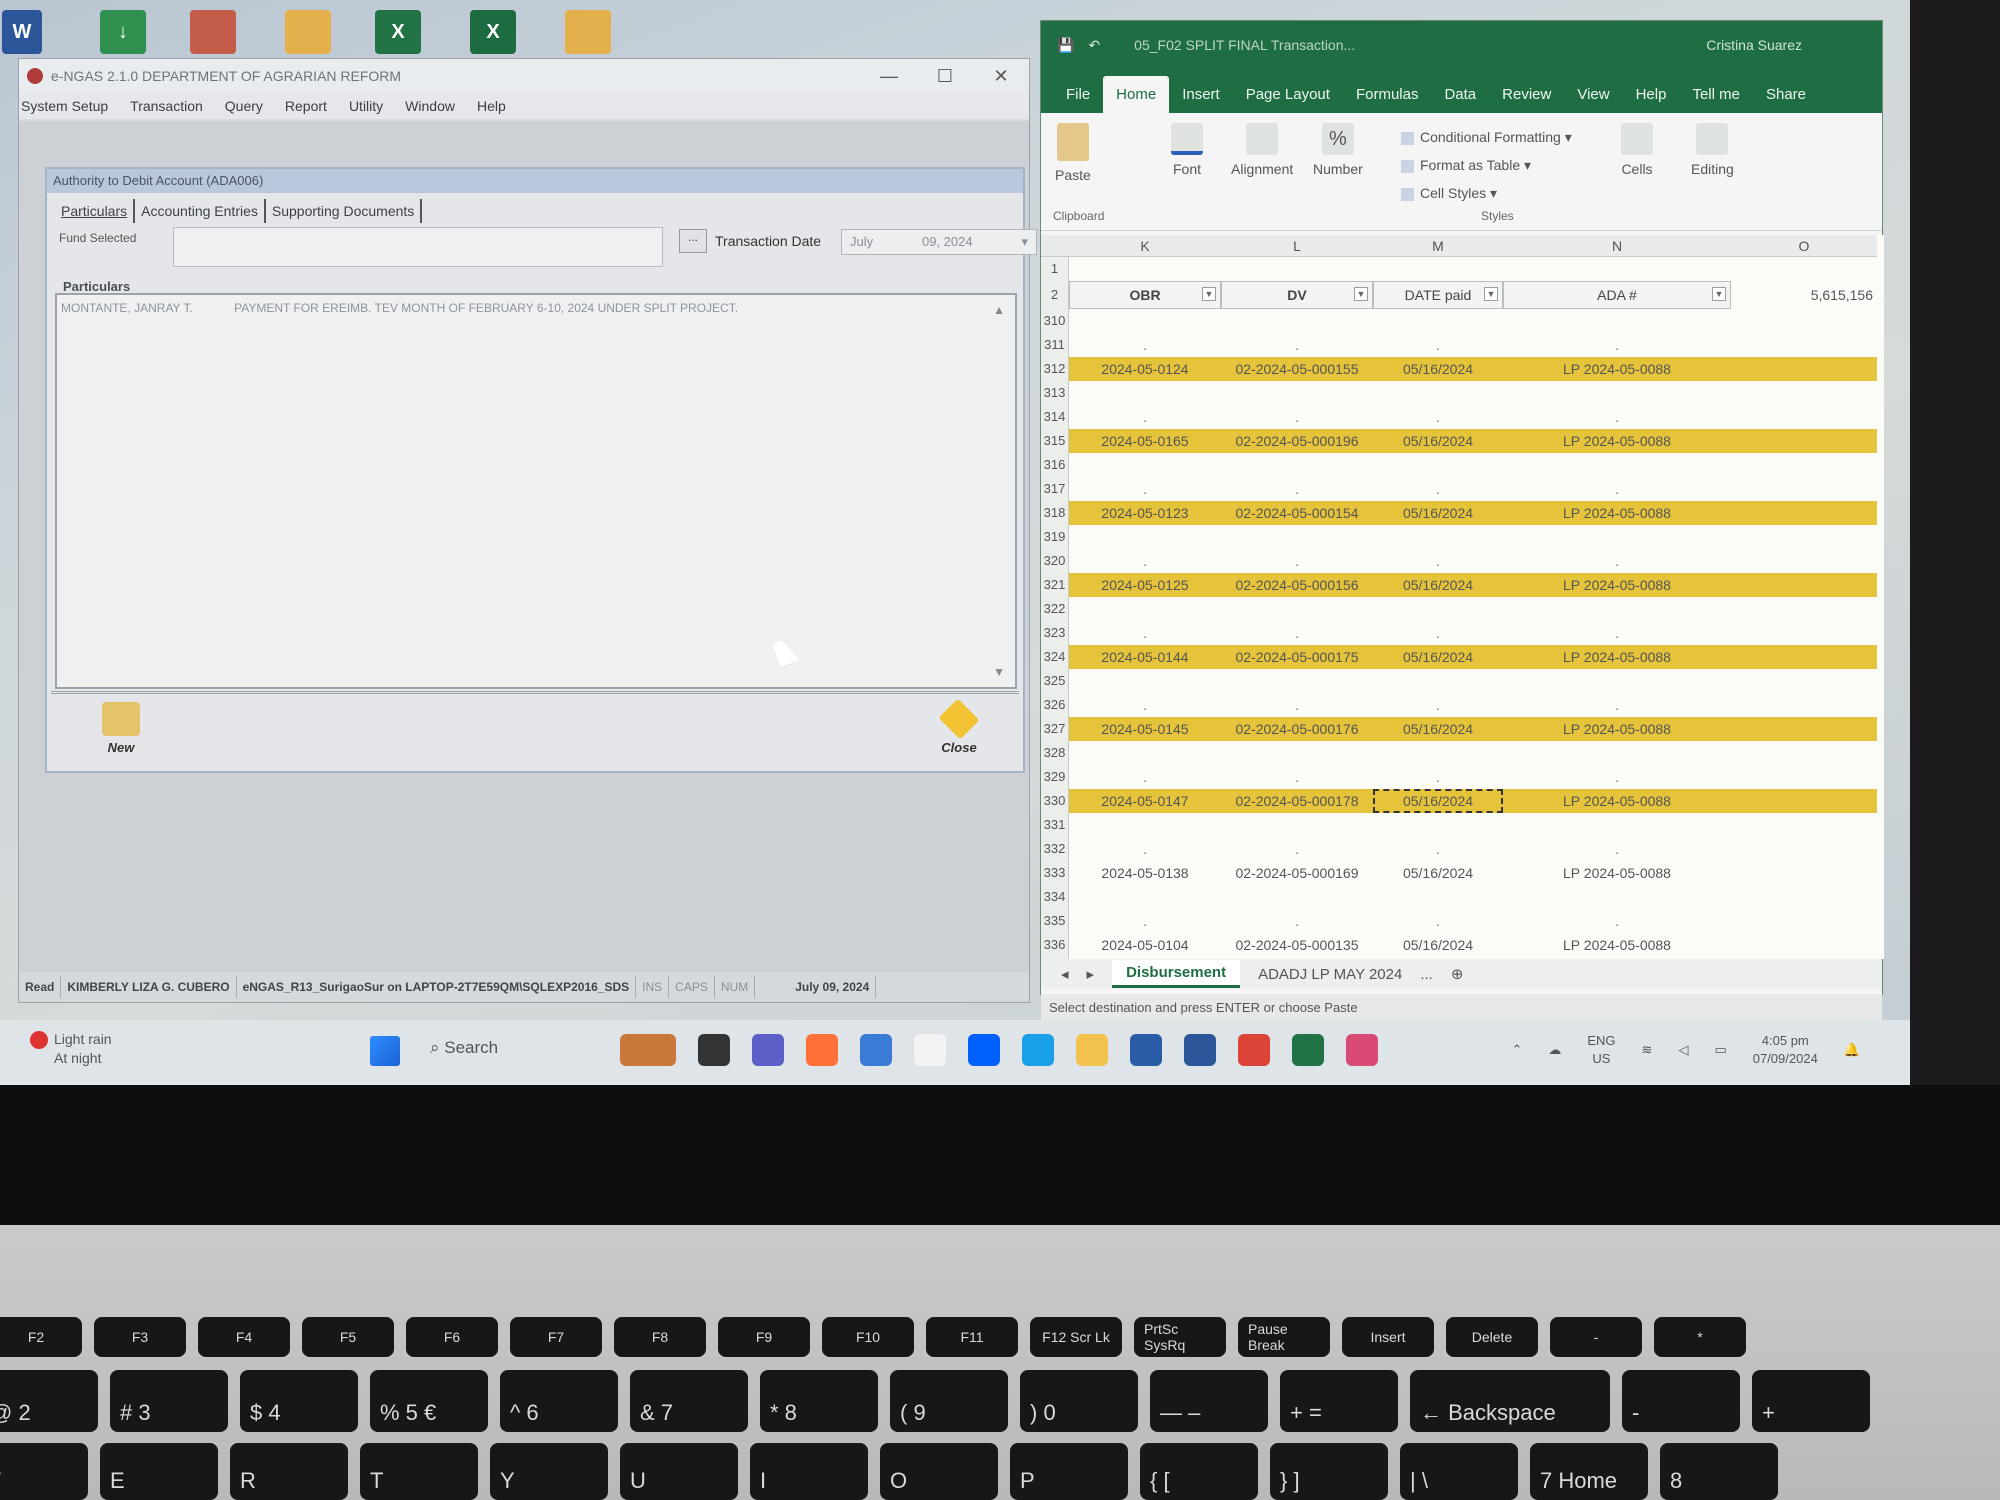  Describe the element at coordinates (308, 32) in the screenshot. I see `folder-desktop-icon` at that location.